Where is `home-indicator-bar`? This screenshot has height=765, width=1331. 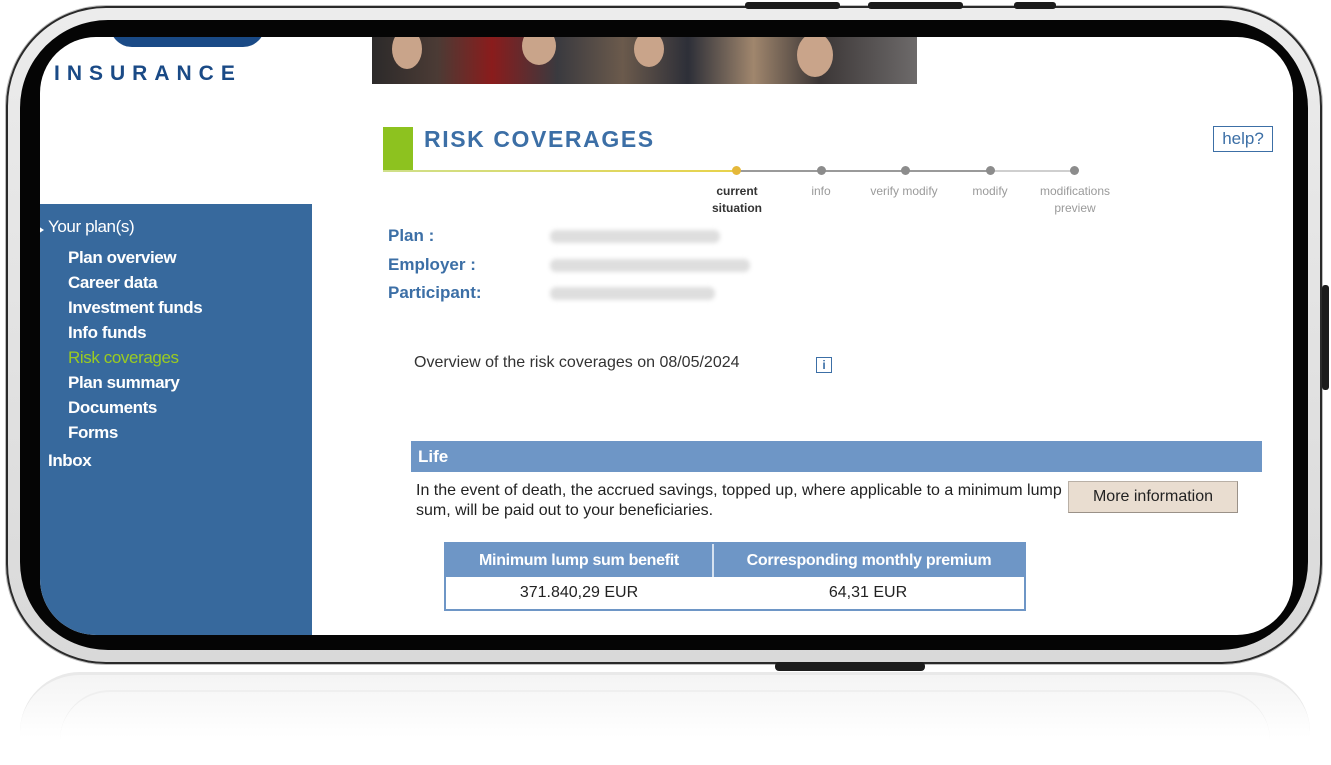 home-indicator-bar is located at coordinates (850, 666).